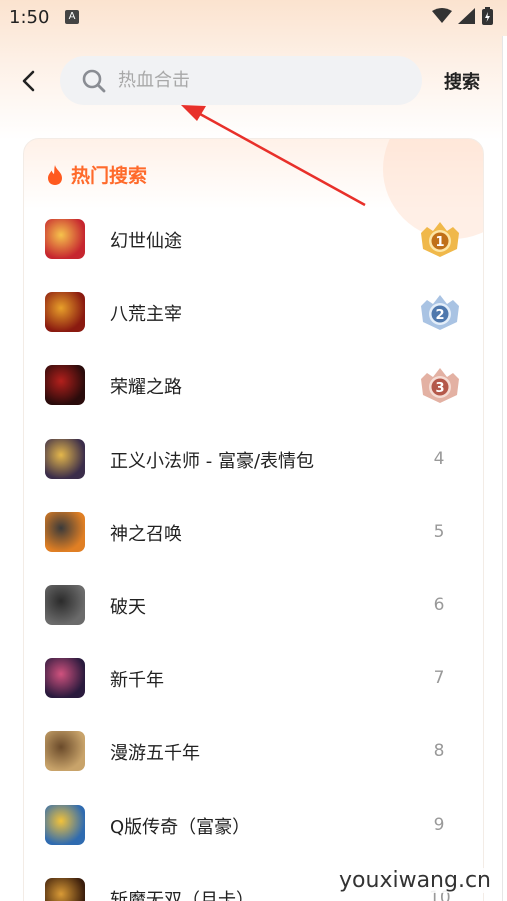  I want to click on game-name: 幻世仙途, so click(146, 241).